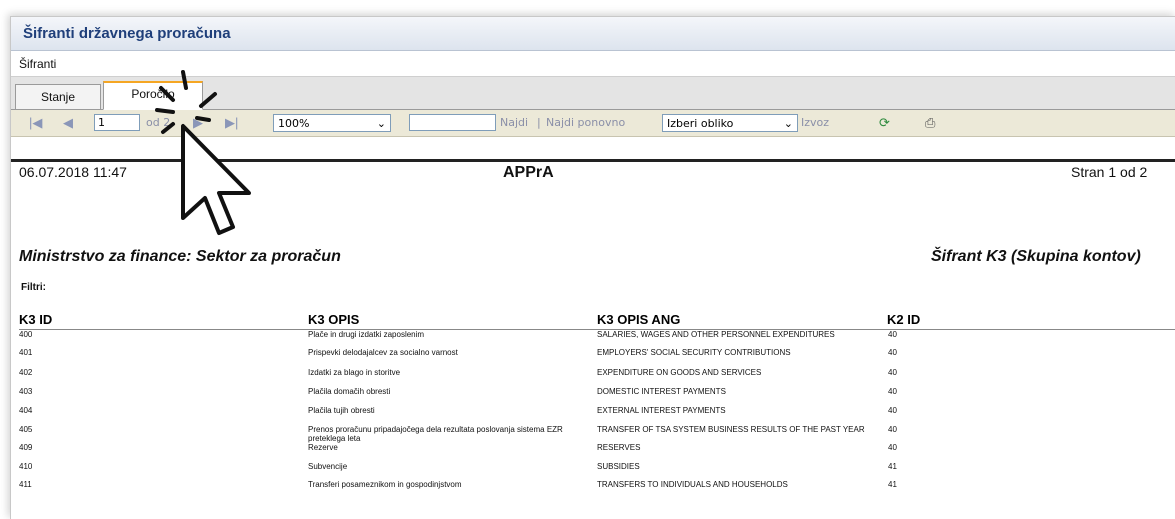 This screenshot has height=519, width=1175. Describe the element at coordinates (1109, 172) in the screenshot. I see `report-page-info: Stran 1 od 2` at that location.